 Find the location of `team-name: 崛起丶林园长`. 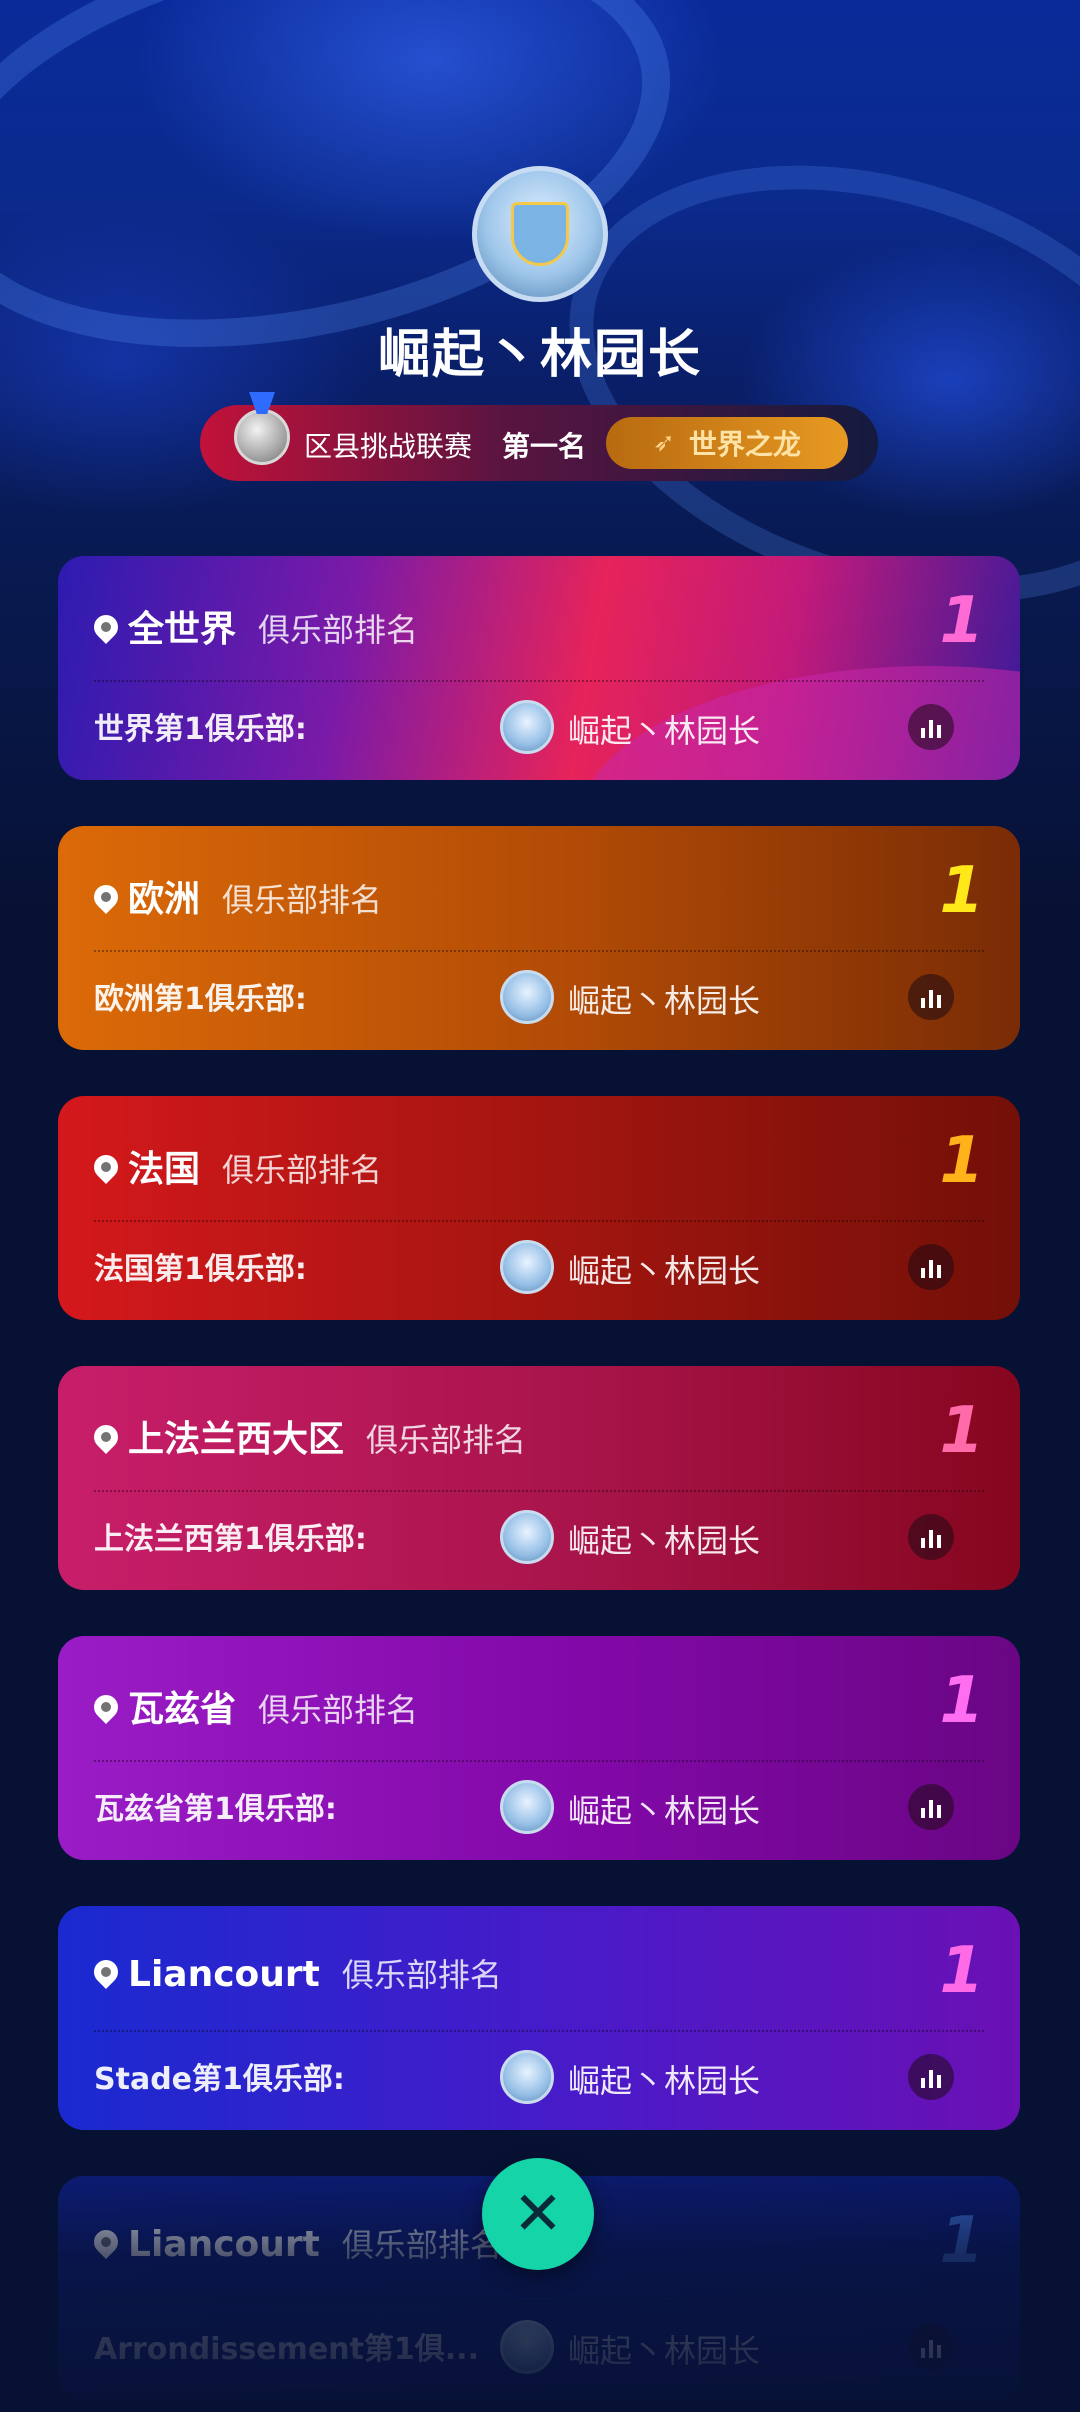

team-name: 崛起丶林园长 is located at coordinates (539, 355).